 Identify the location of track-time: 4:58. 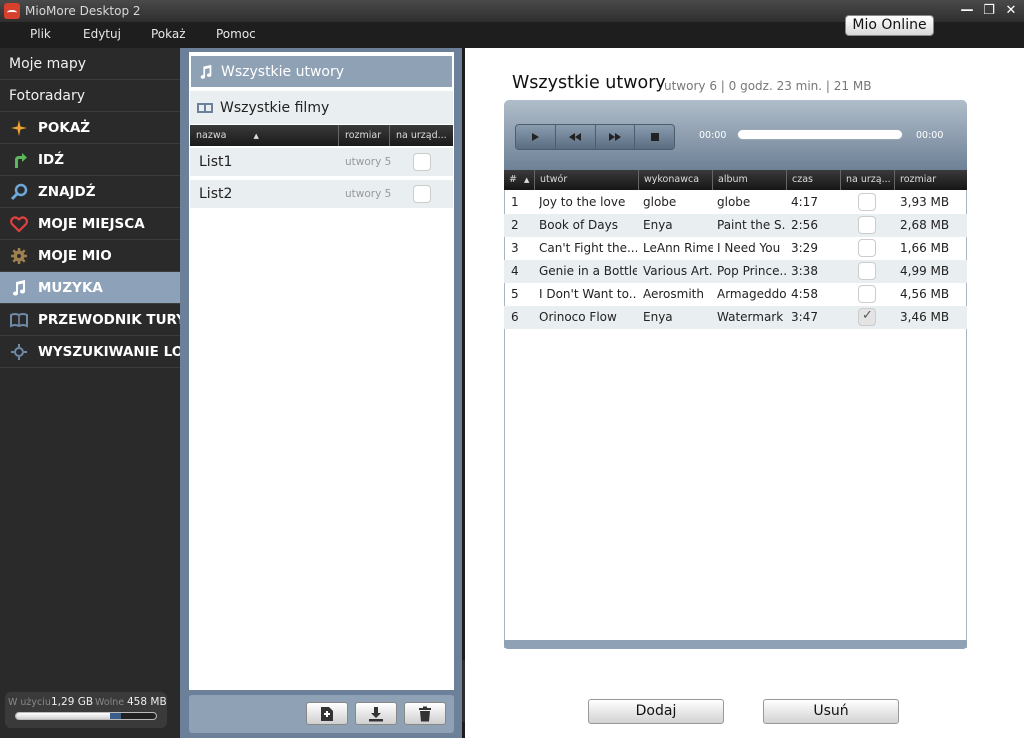
(804, 294).